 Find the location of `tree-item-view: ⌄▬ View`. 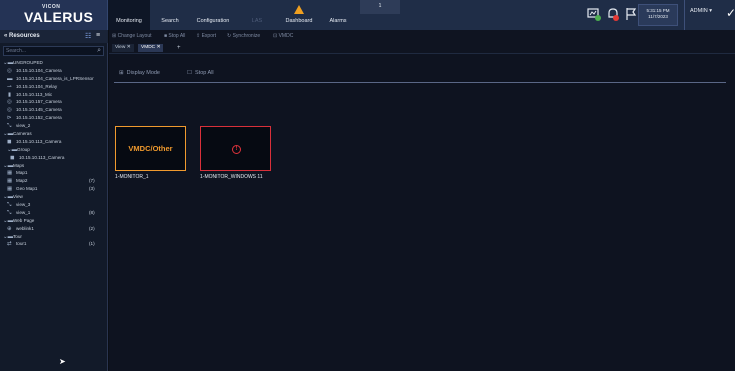

tree-item-view: ⌄▬ View is located at coordinates (54, 197).